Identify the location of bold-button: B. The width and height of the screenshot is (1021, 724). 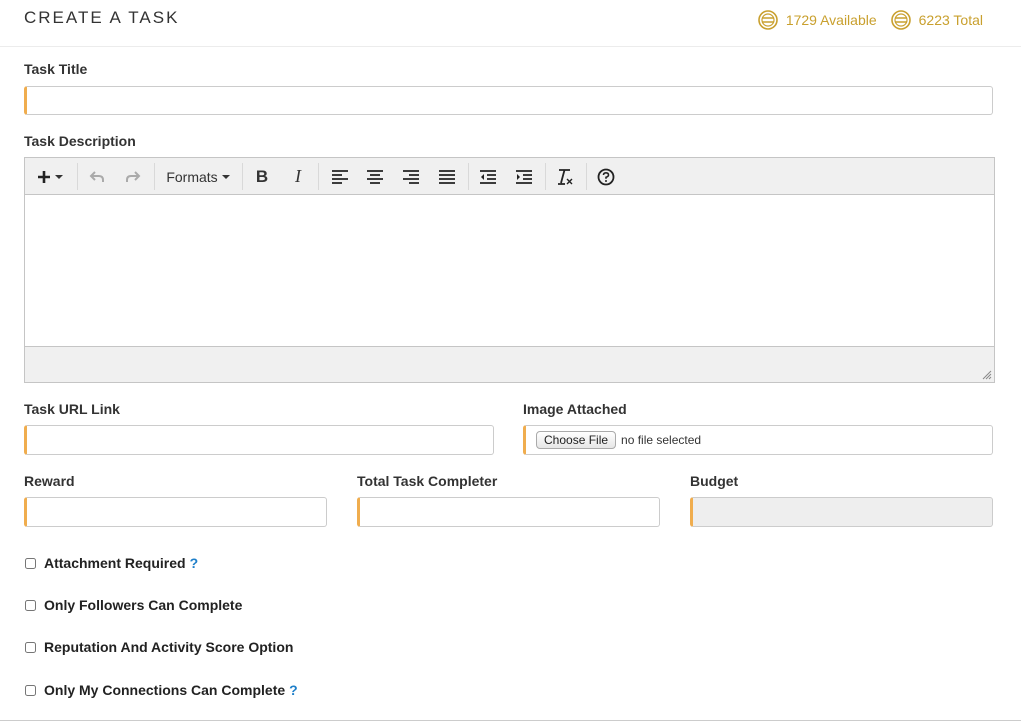
(262, 176).